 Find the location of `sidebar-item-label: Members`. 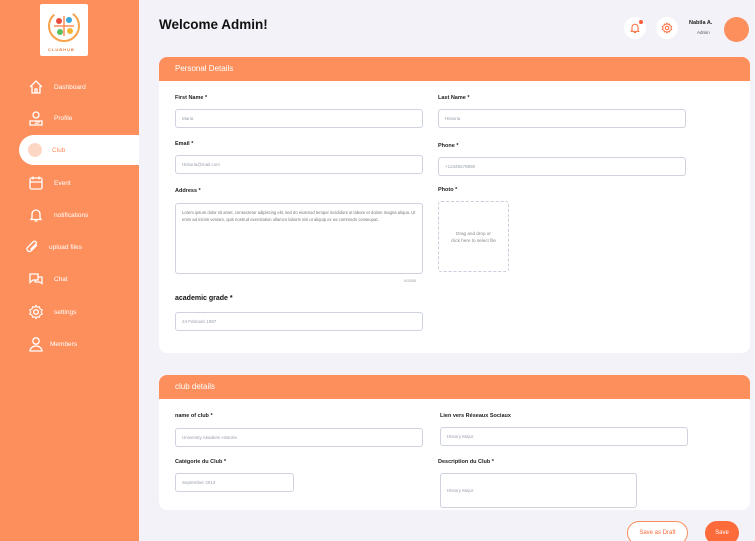

sidebar-item-label: Members is located at coordinates (64, 344).